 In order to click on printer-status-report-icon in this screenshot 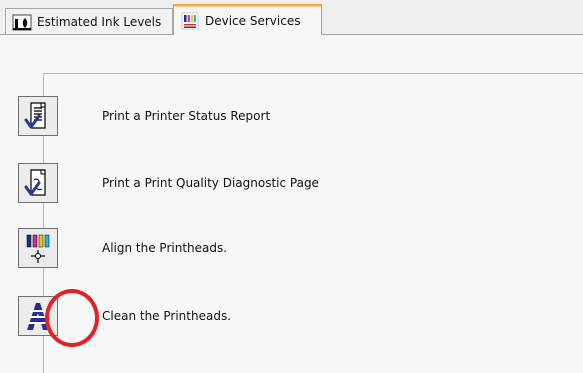, I will do `click(35, 115)`.